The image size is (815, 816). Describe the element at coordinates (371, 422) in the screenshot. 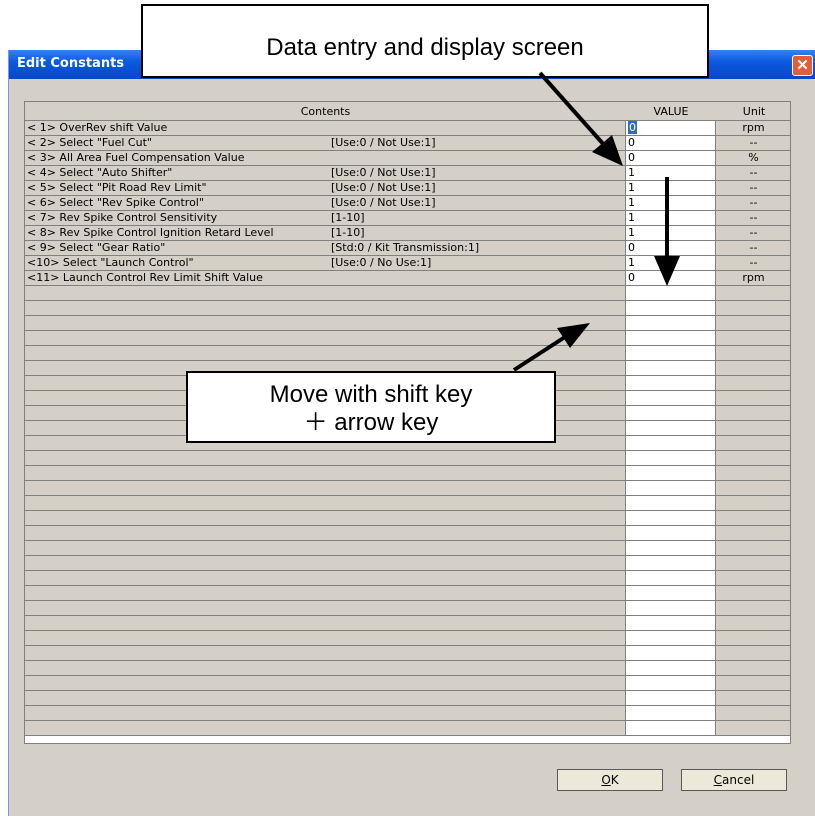

I see `annotation-move-line2: ＋ arrow key` at that location.